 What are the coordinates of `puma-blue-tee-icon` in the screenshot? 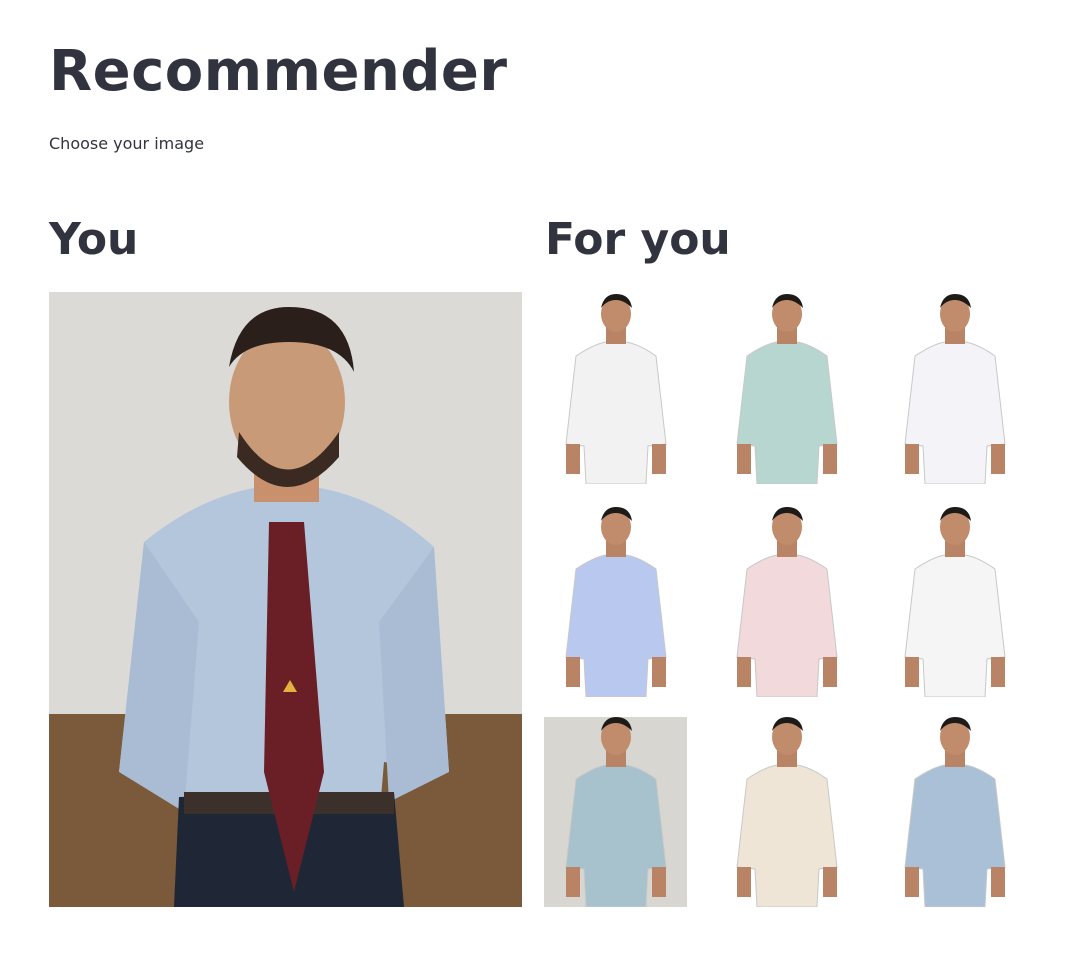 It's located at (615, 812).